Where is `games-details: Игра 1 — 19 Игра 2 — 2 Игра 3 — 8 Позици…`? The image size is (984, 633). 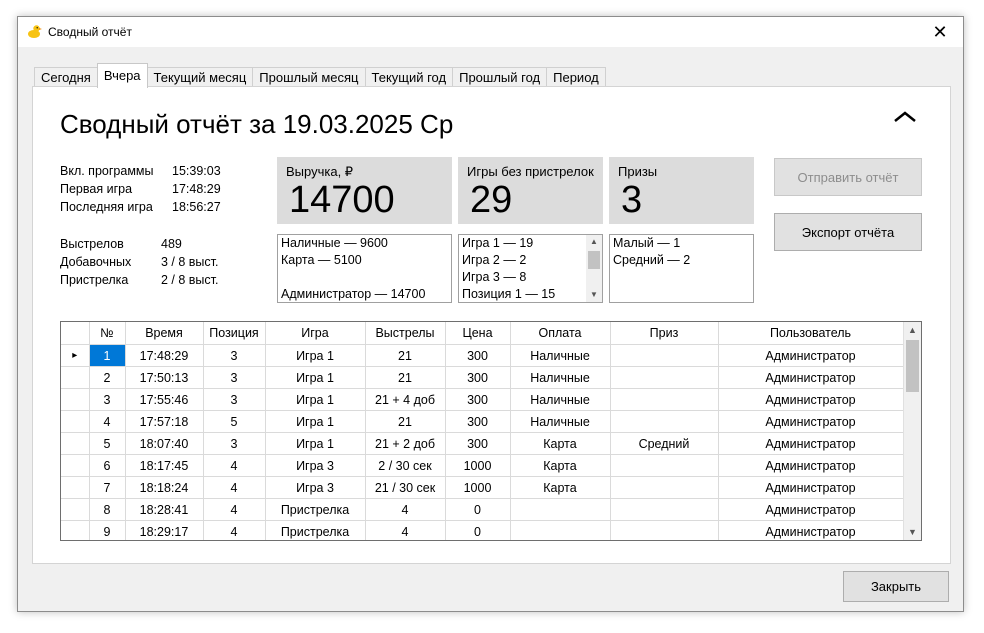
games-details: Игра 1 — 19 Игра 2 — 2 Игра 3 — 8 Позици… is located at coordinates (530, 268).